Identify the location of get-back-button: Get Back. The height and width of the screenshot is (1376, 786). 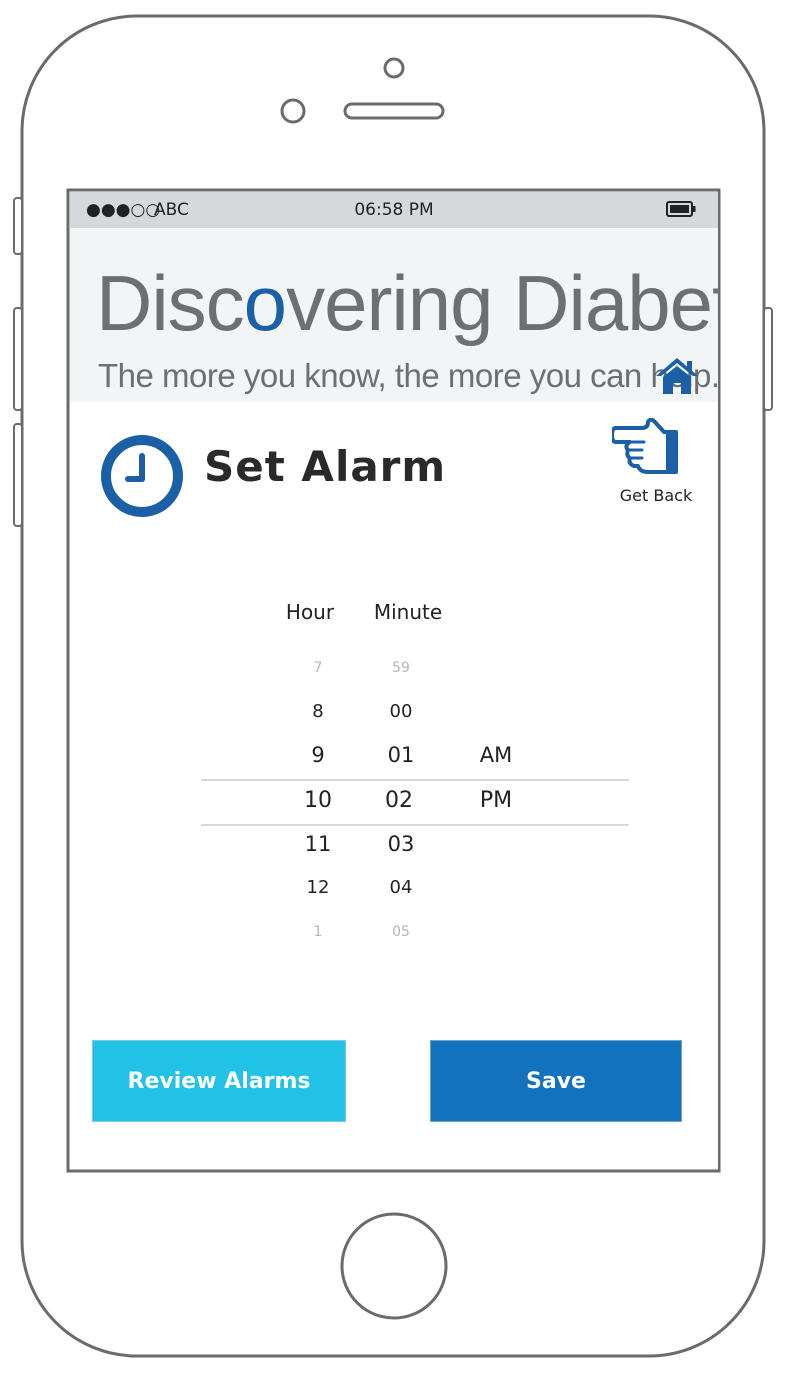
(656, 463).